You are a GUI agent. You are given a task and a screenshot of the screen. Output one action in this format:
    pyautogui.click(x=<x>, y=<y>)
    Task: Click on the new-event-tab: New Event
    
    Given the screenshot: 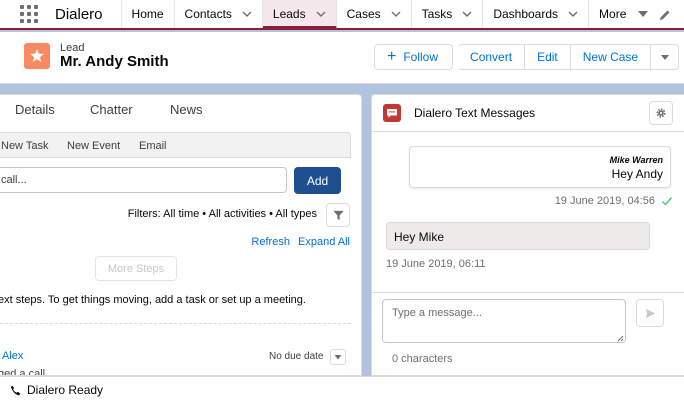 What is the action you would take?
    pyautogui.click(x=93, y=146)
    